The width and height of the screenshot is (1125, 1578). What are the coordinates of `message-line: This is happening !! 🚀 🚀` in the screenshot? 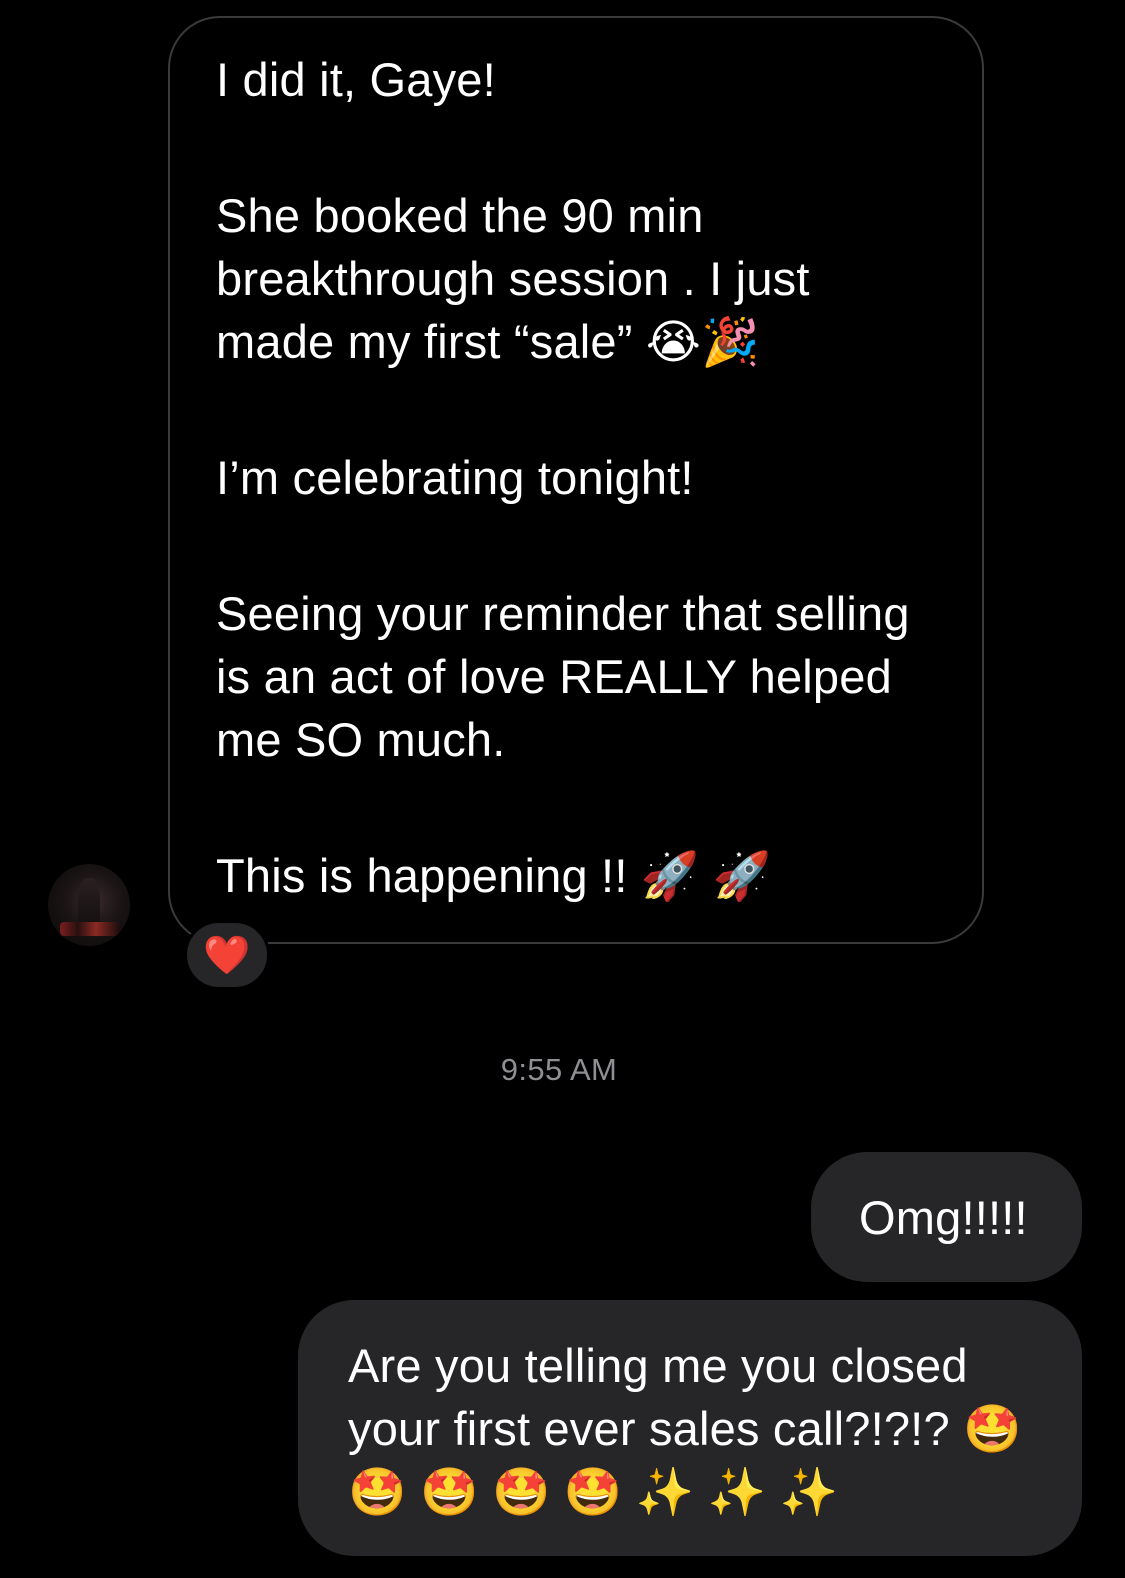 It's located at (494, 875).